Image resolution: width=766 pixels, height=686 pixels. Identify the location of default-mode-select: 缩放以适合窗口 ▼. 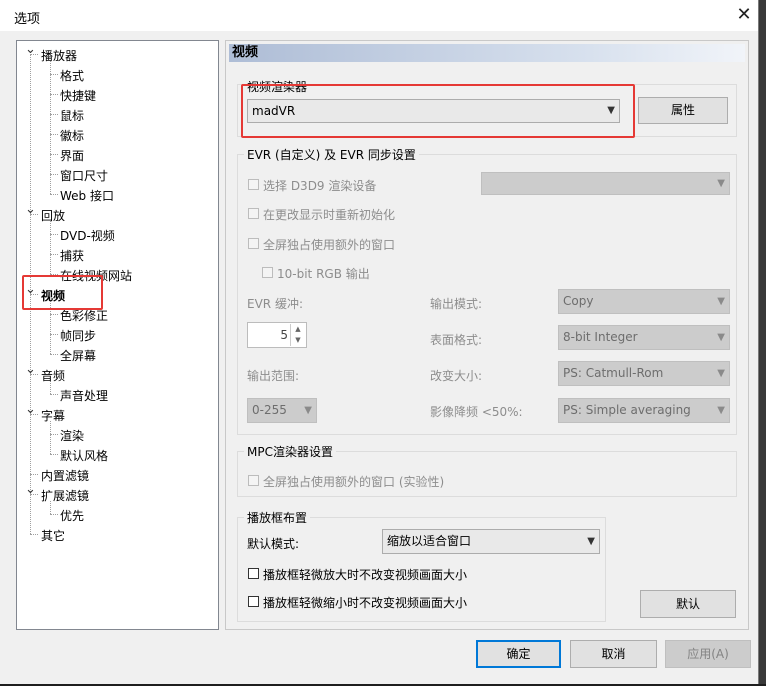
(491, 541).